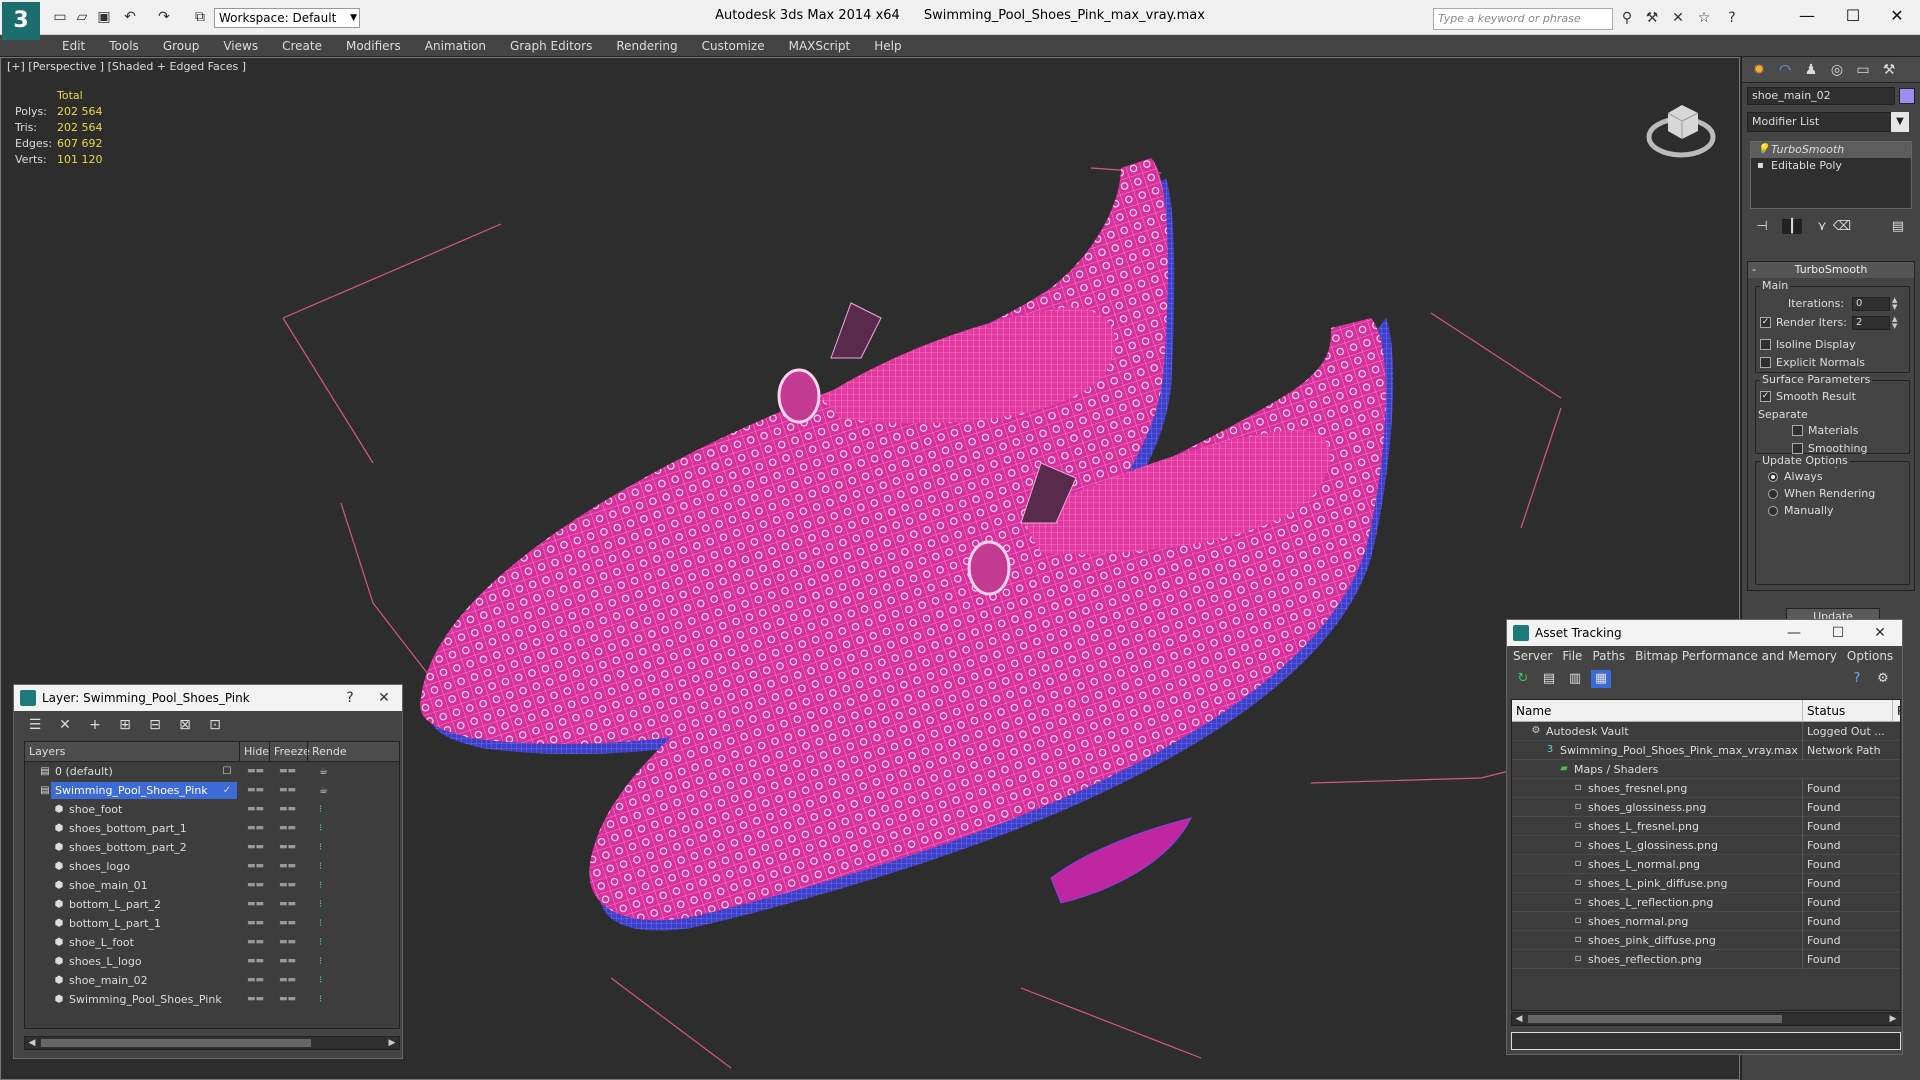 The image size is (1920, 1080). Describe the element at coordinates (95, 725) in the screenshot. I see `create-layer-icon: +` at that location.